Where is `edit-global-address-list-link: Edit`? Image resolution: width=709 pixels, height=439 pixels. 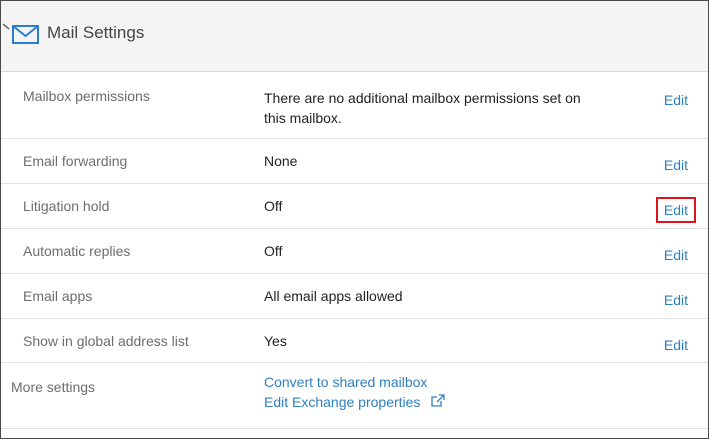
edit-global-address-list-link: Edit is located at coordinates (676, 345).